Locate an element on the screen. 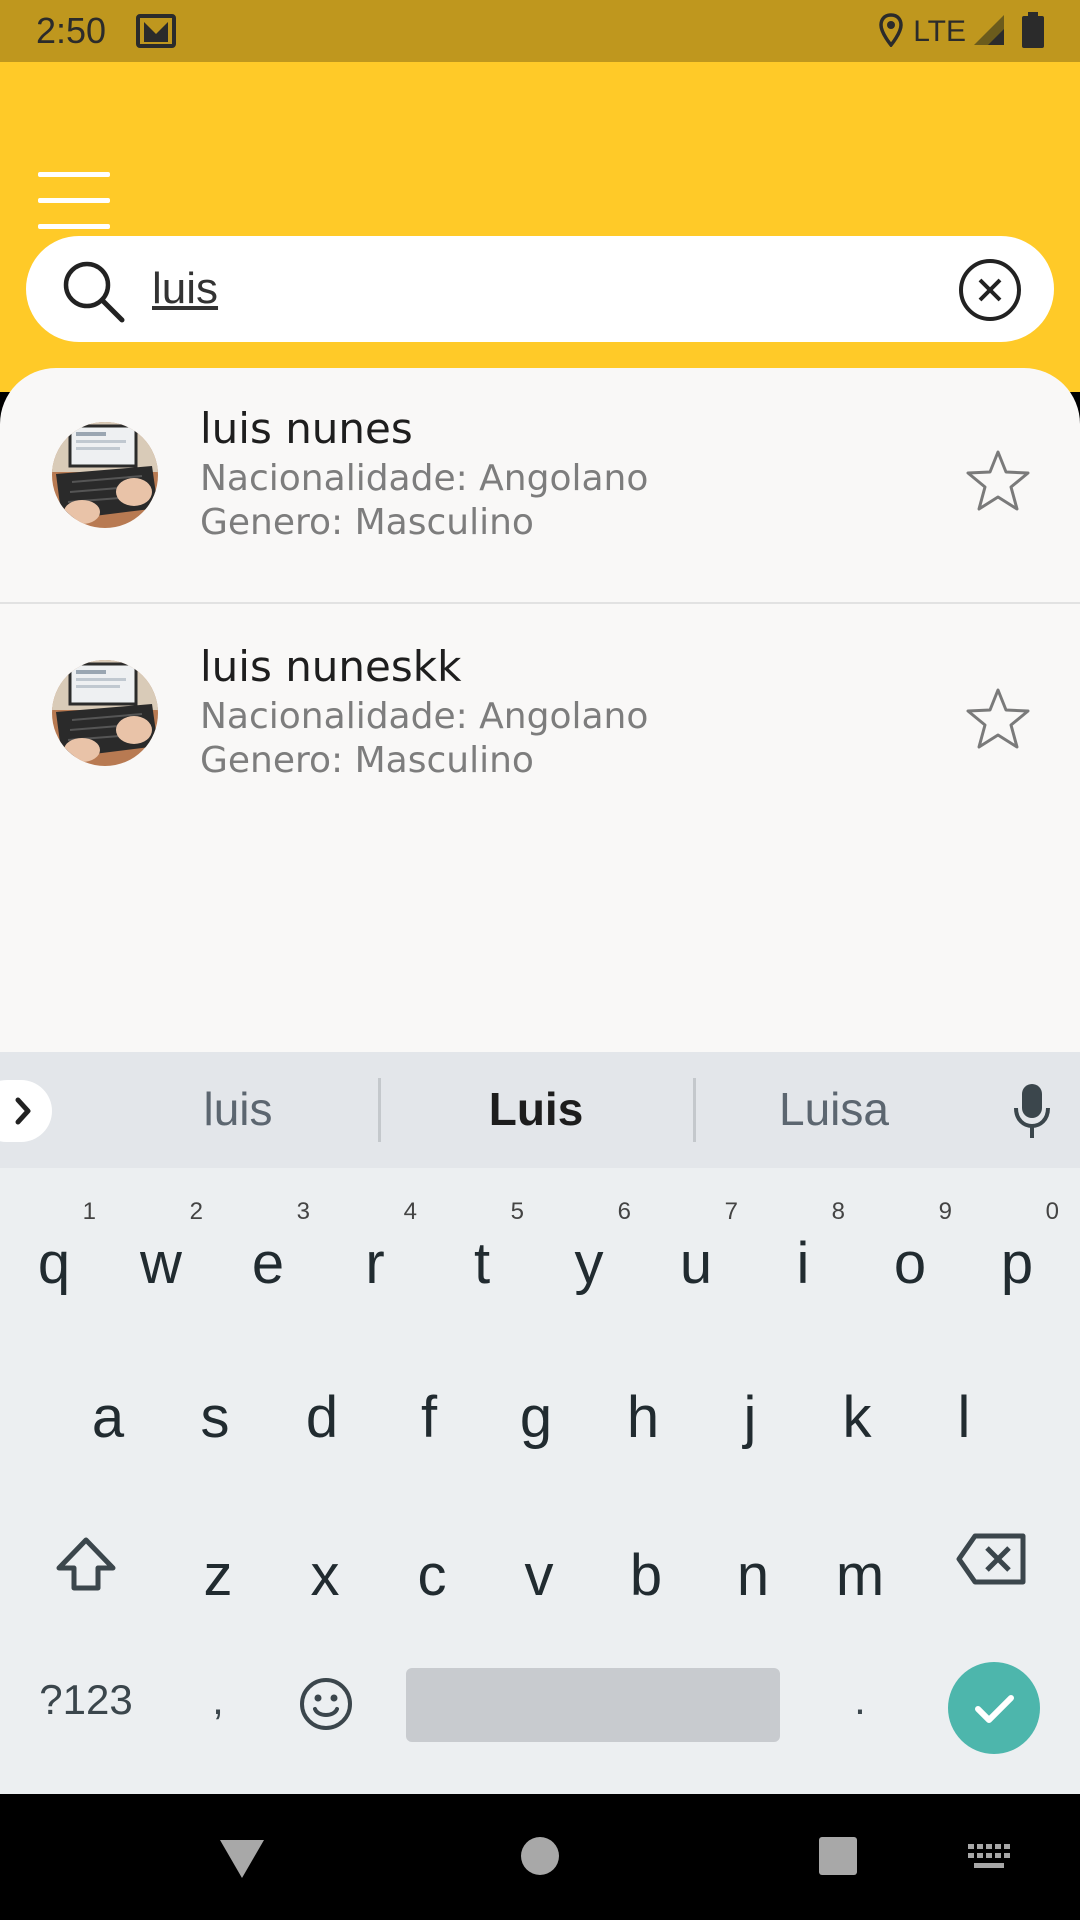 Image resolution: width=1080 pixels, height=1920 pixels. menu-icon is located at coordinates (74, 174).